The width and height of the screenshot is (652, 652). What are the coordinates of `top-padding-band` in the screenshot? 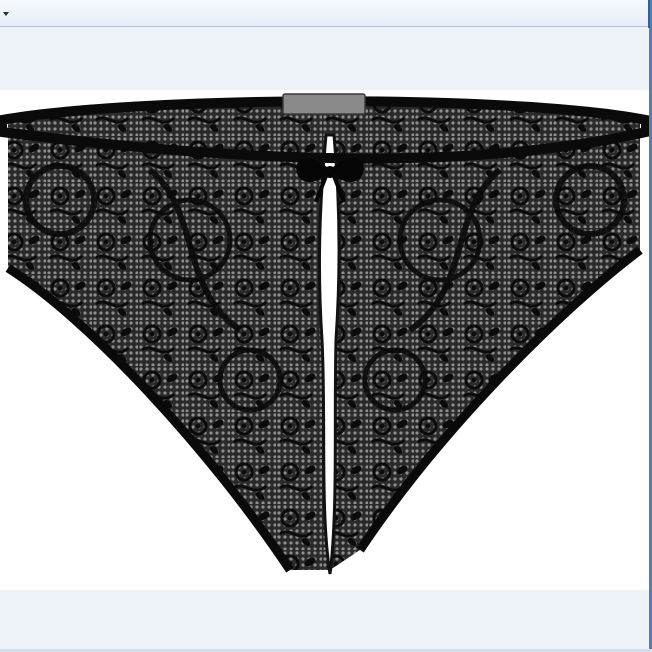 It's located at (324, 59).